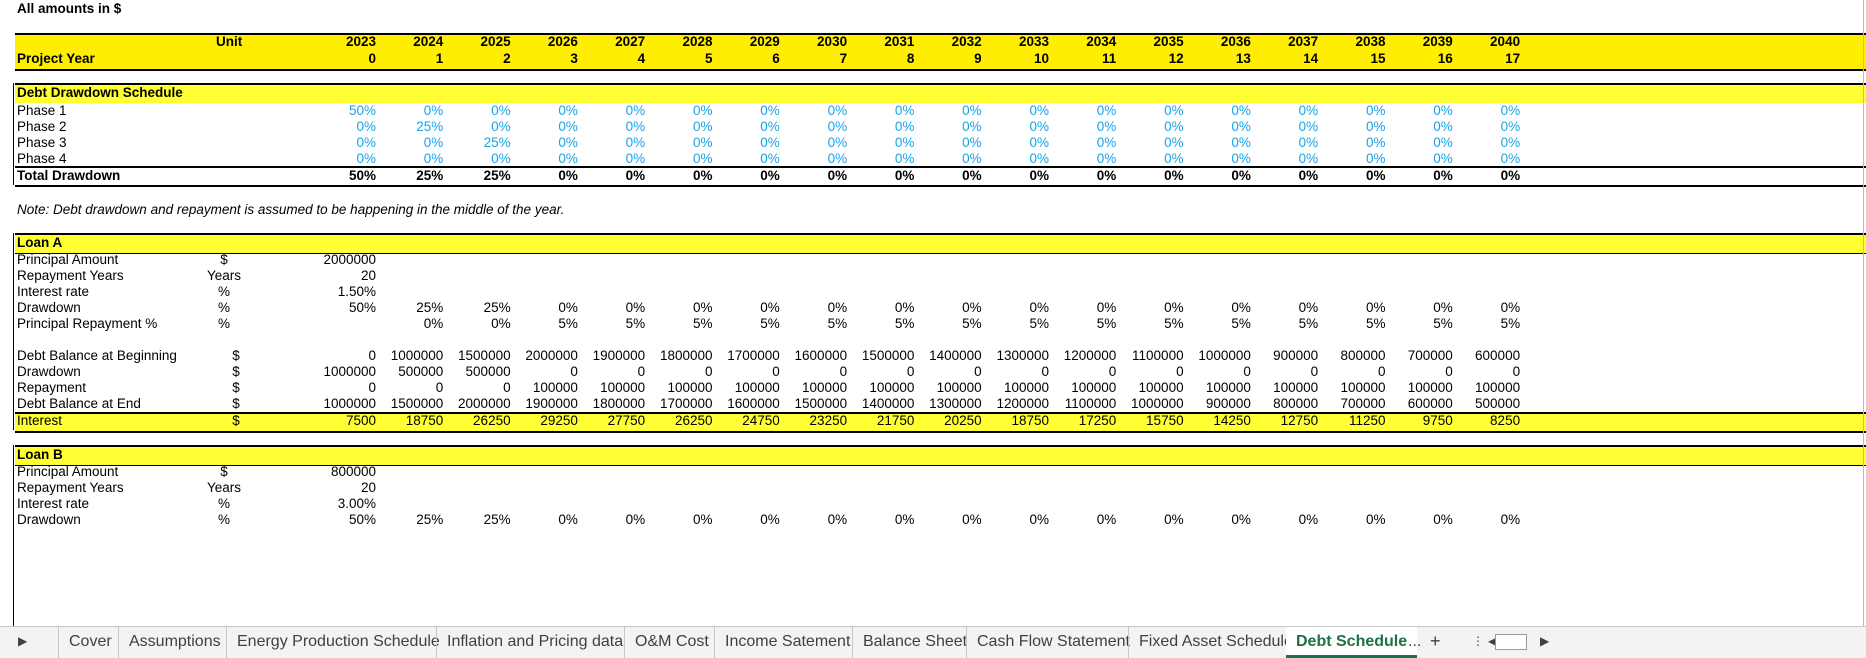  I want to click on sheet-tab-fixed-asset-schedule: Fixed Asset Schedule, so click(1215, 642).